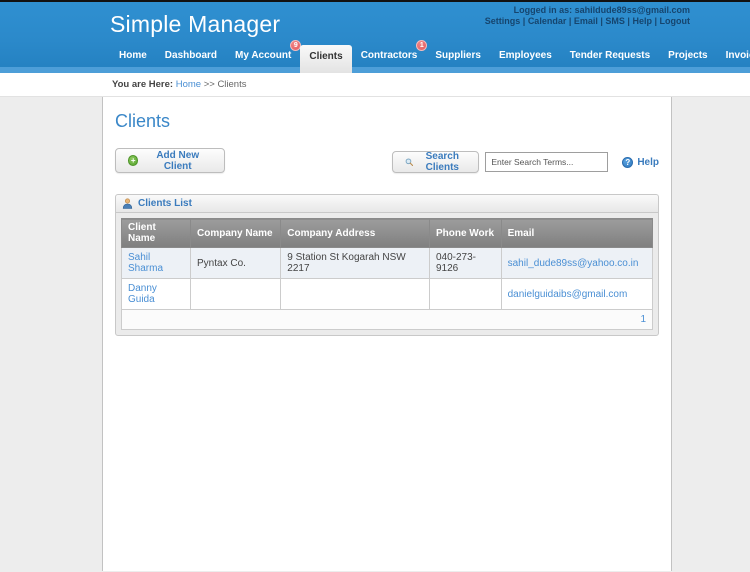  Describe the element at coordinates (442, 162) in the screenshot. I see `search-clients-label: Search Clients` at that location.